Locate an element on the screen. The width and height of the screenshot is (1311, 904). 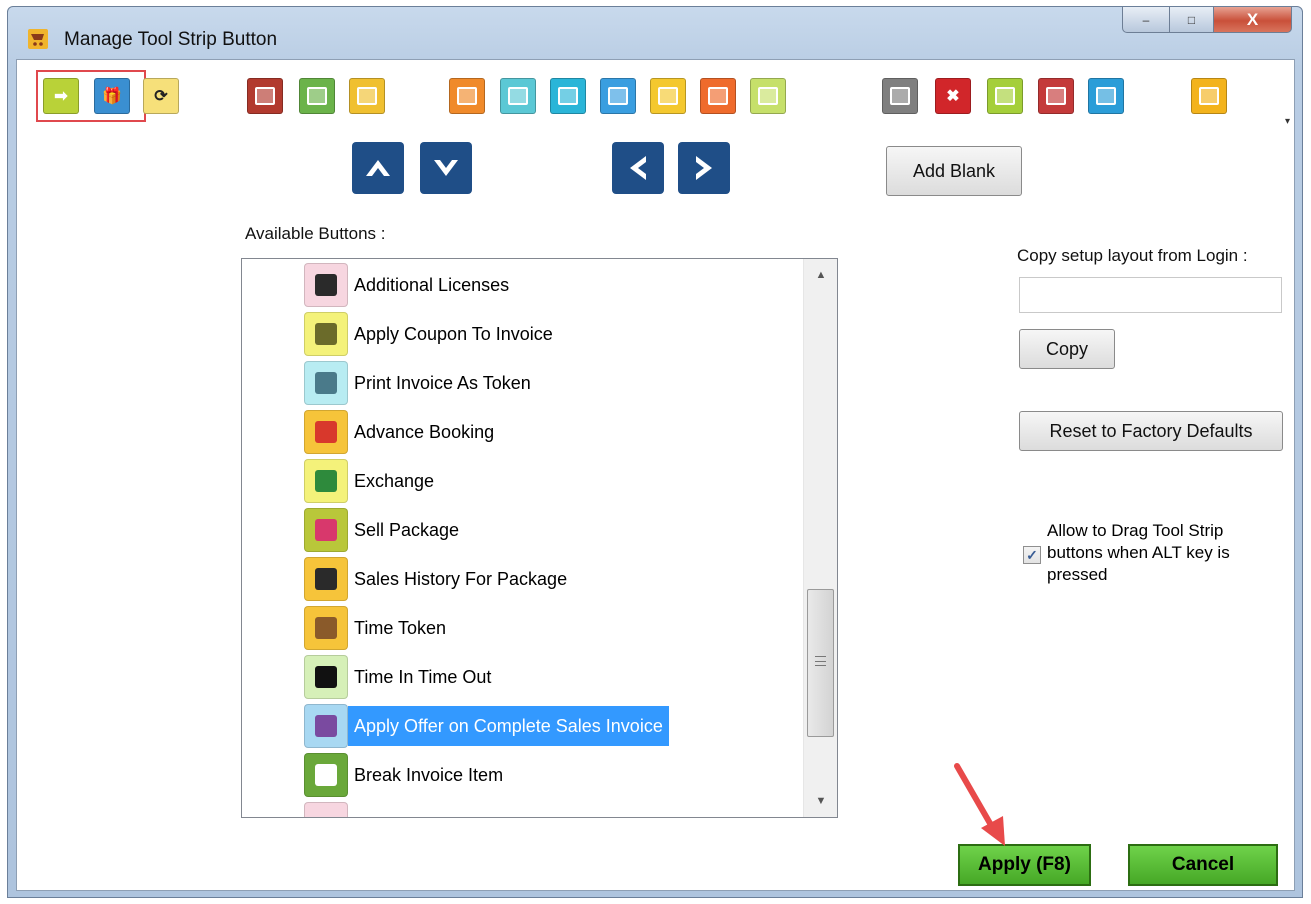
toolbar-overflow-icon: ▾ is located at coordinates (1287, 121).